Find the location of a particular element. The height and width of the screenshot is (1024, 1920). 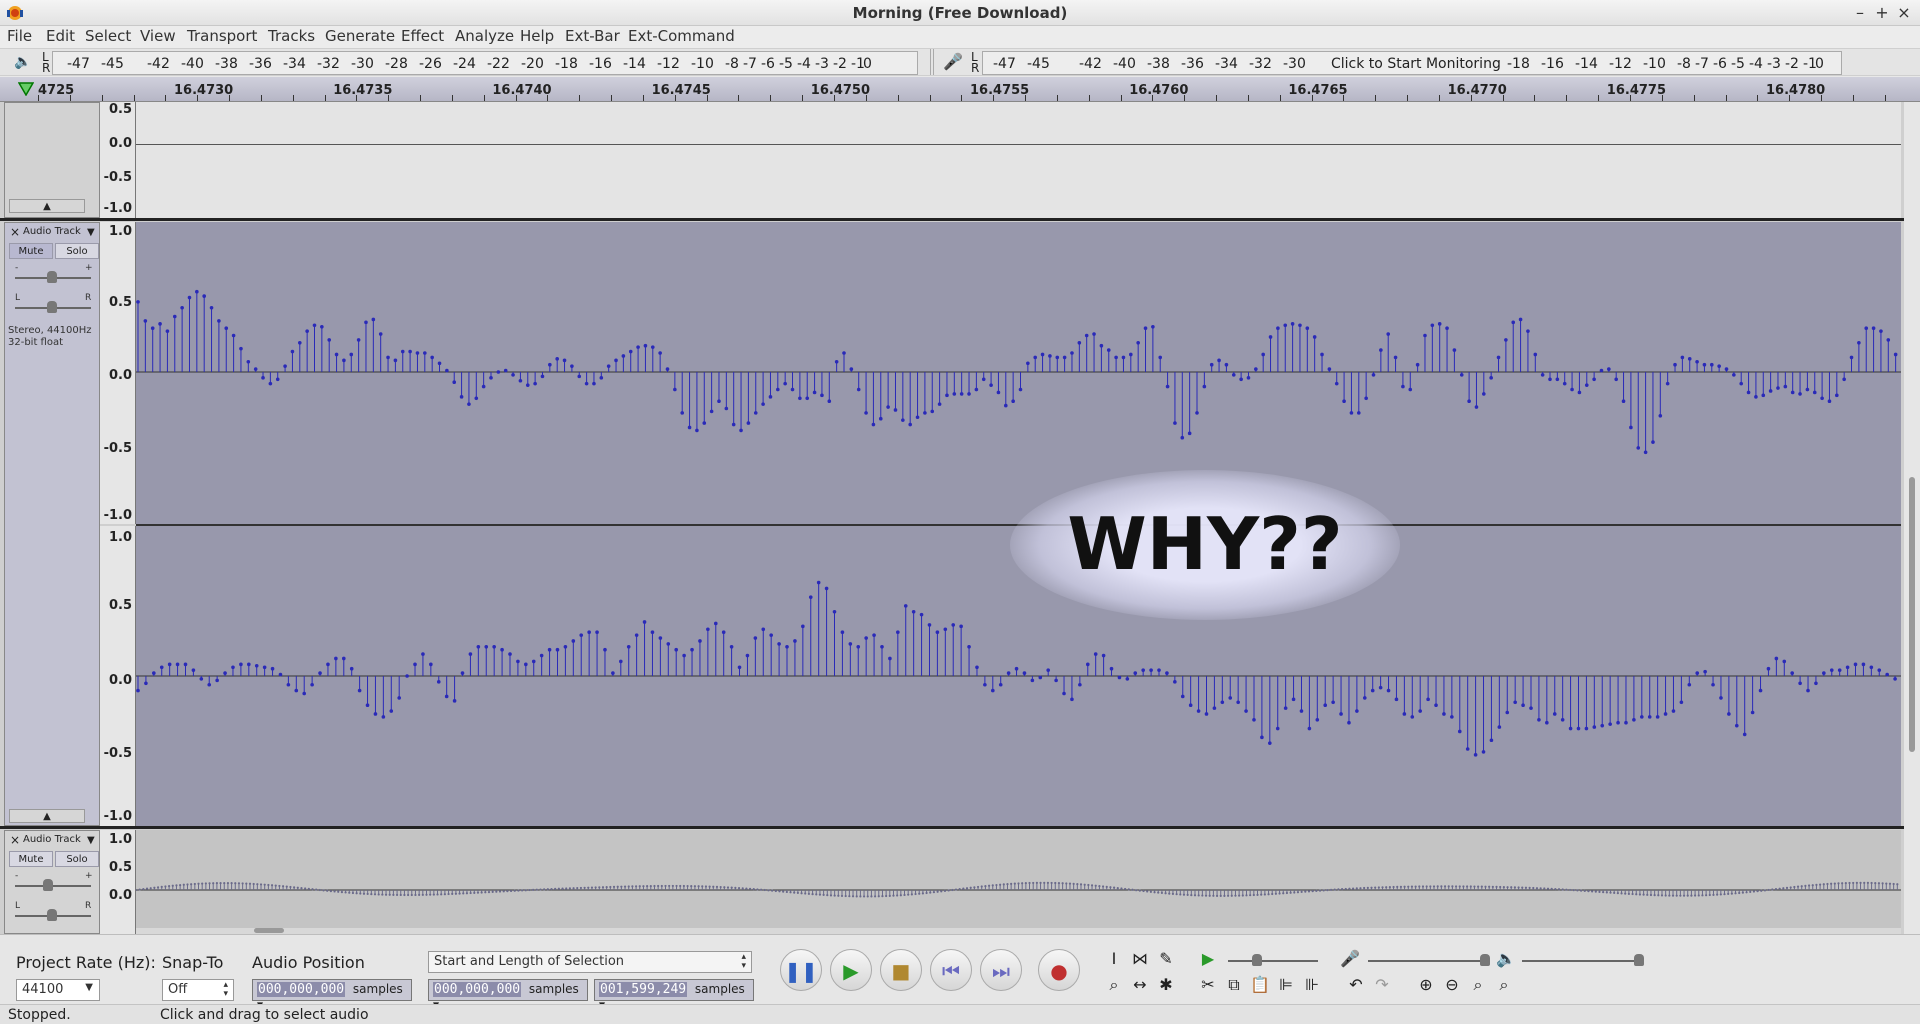

menu-ext-command: Ext-Command is located at coordinates (681, 36).